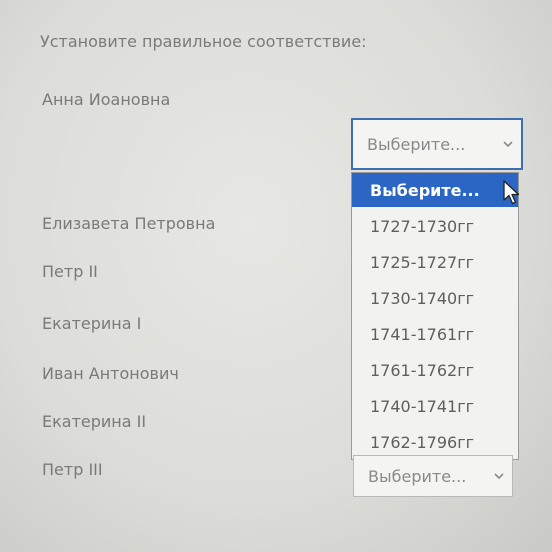 This screenshot has height=552, width=552. Describe the element at coordinates (106, 99) in the screenshot. I see `row-name-anna-ioanovna: Анна Иоановна` at that location.